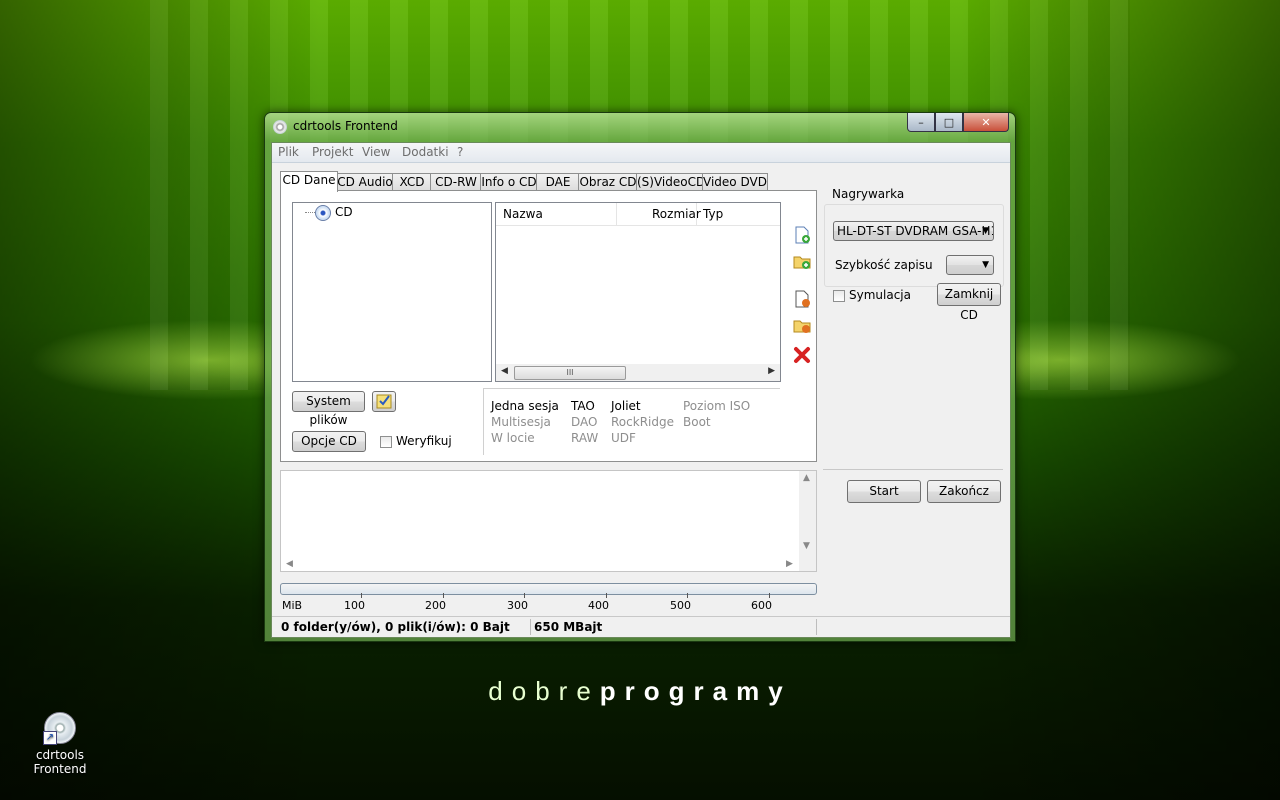  Describe the element at coordinates (626, 406) in the screenshot. I see `option-joliet: Joliet` at that location.